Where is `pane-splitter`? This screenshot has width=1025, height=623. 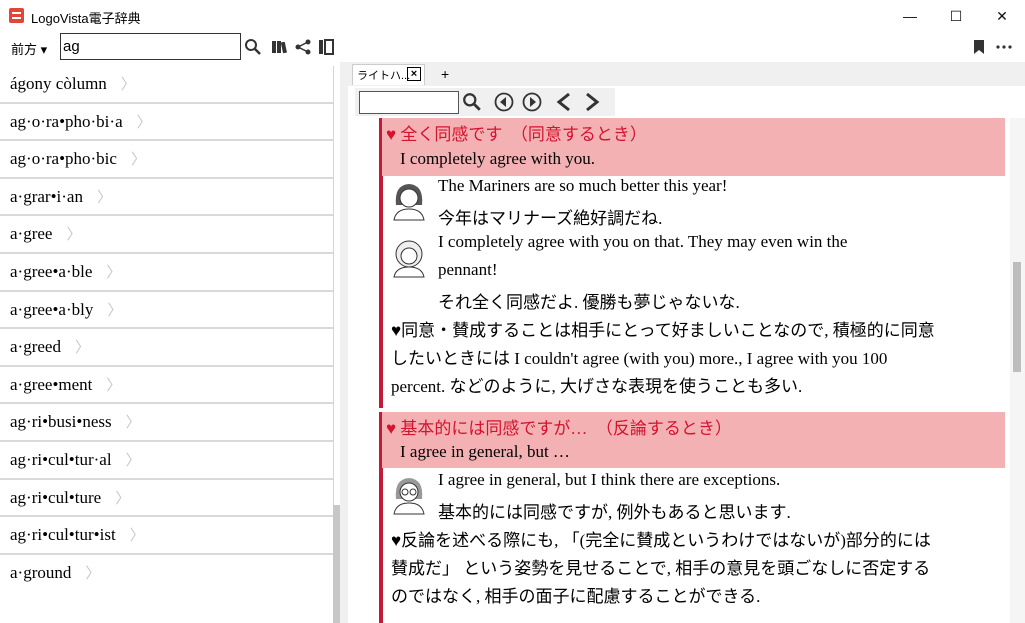
pane-splitter is located at coordinates (344, 342).